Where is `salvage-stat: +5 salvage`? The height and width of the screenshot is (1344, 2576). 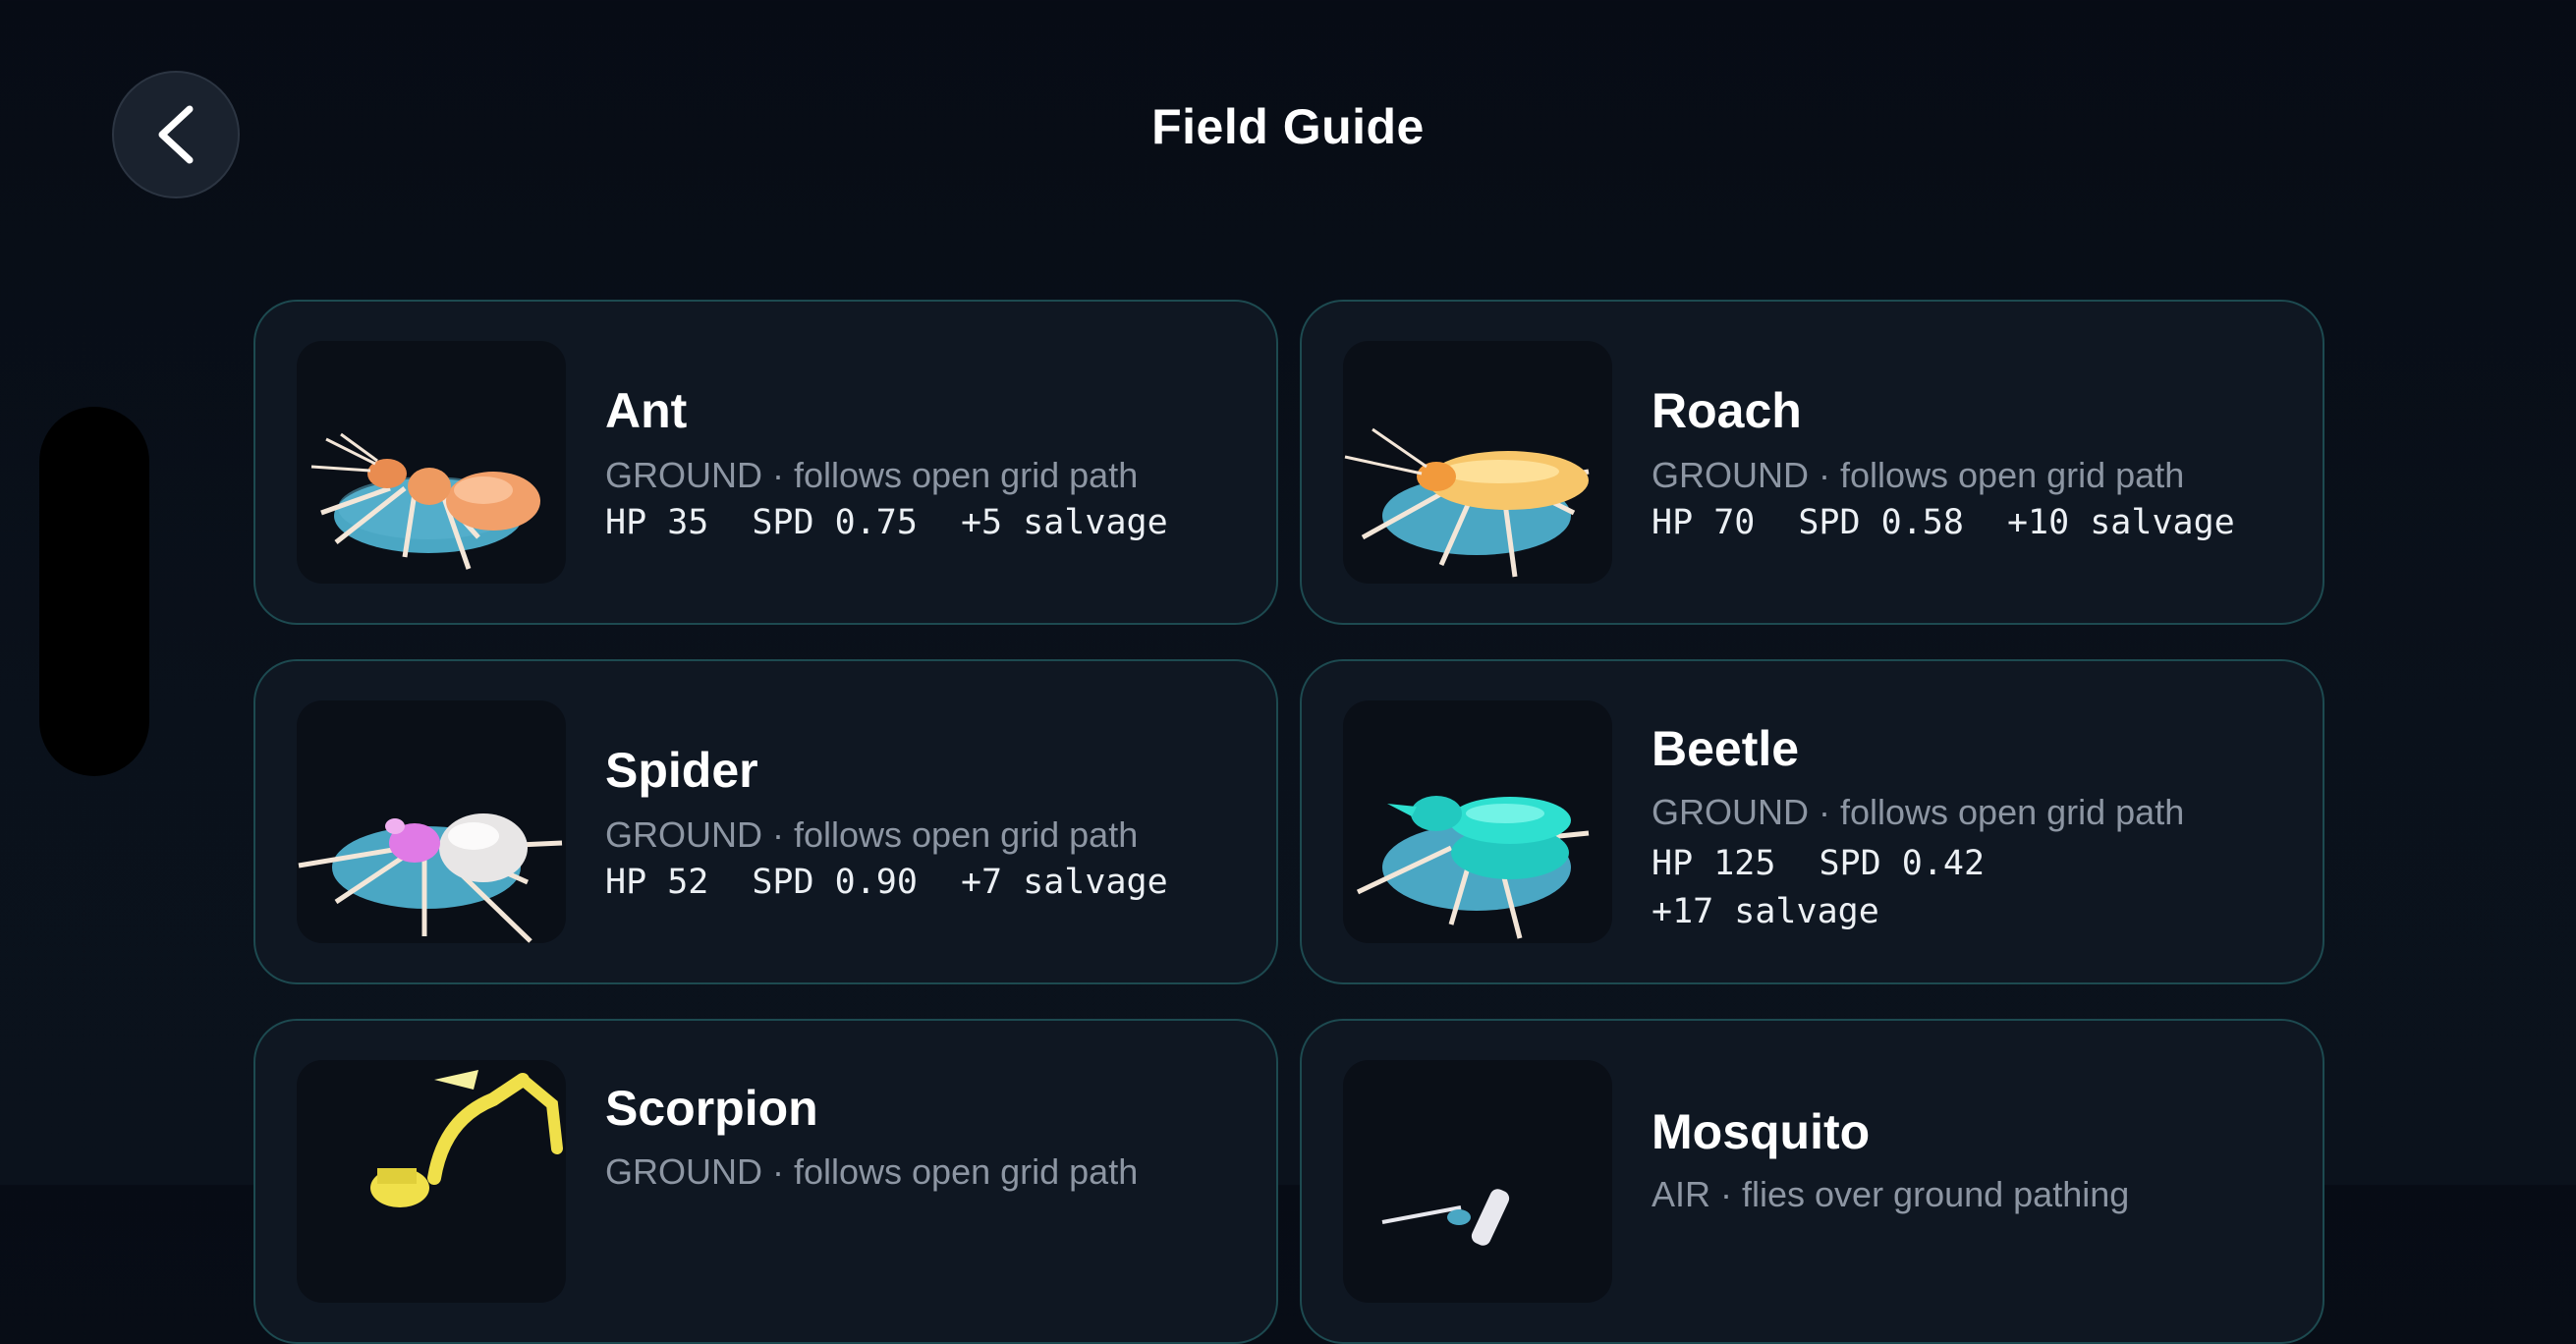
salvage-stat: +5 salvage is located at coordinates (1064, 522).